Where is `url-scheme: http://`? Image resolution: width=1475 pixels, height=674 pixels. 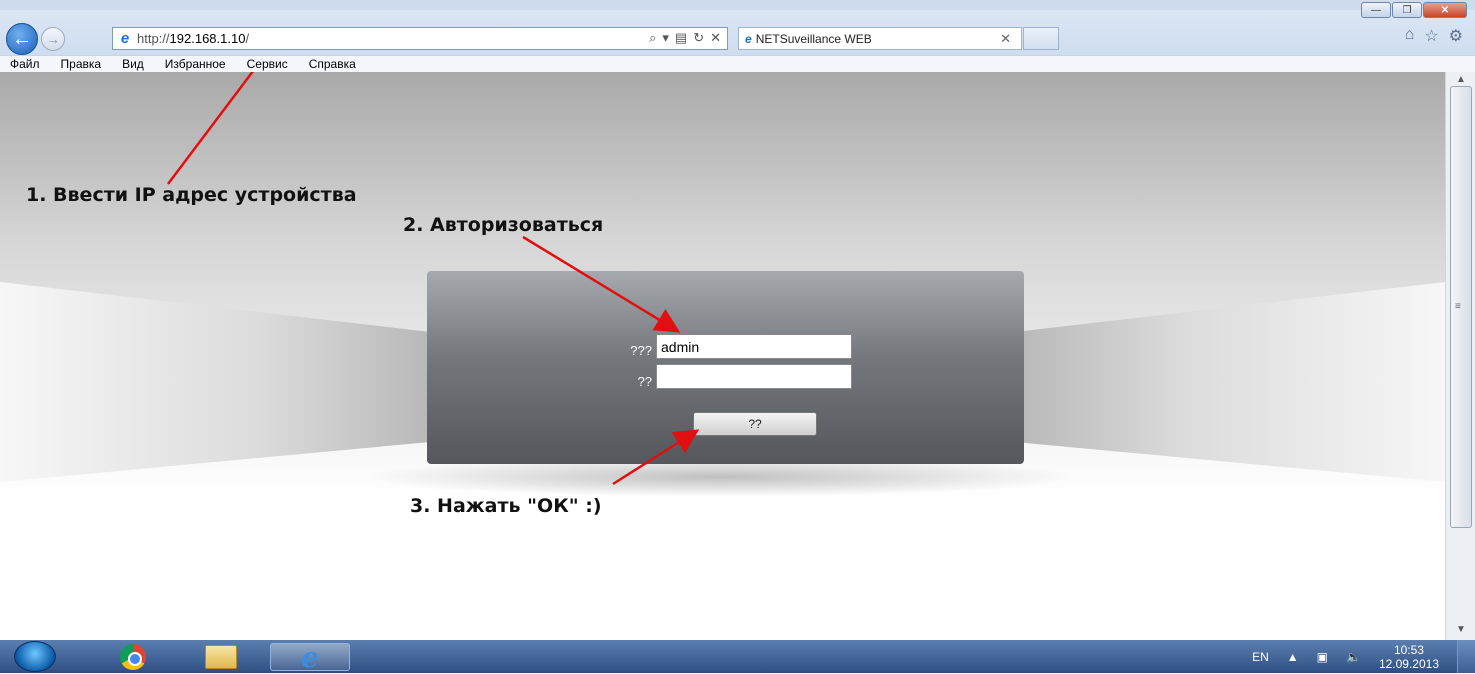 url-scheme: http:// is located at coordinates (153, 38).